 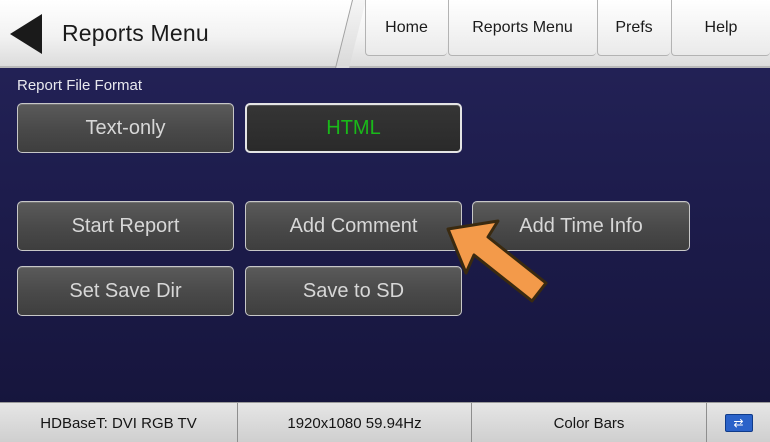 What do you see at coordinates (125, 128) in the screenshot?
I see `text-only-button: Text-only` at bounding box center [125, 128].